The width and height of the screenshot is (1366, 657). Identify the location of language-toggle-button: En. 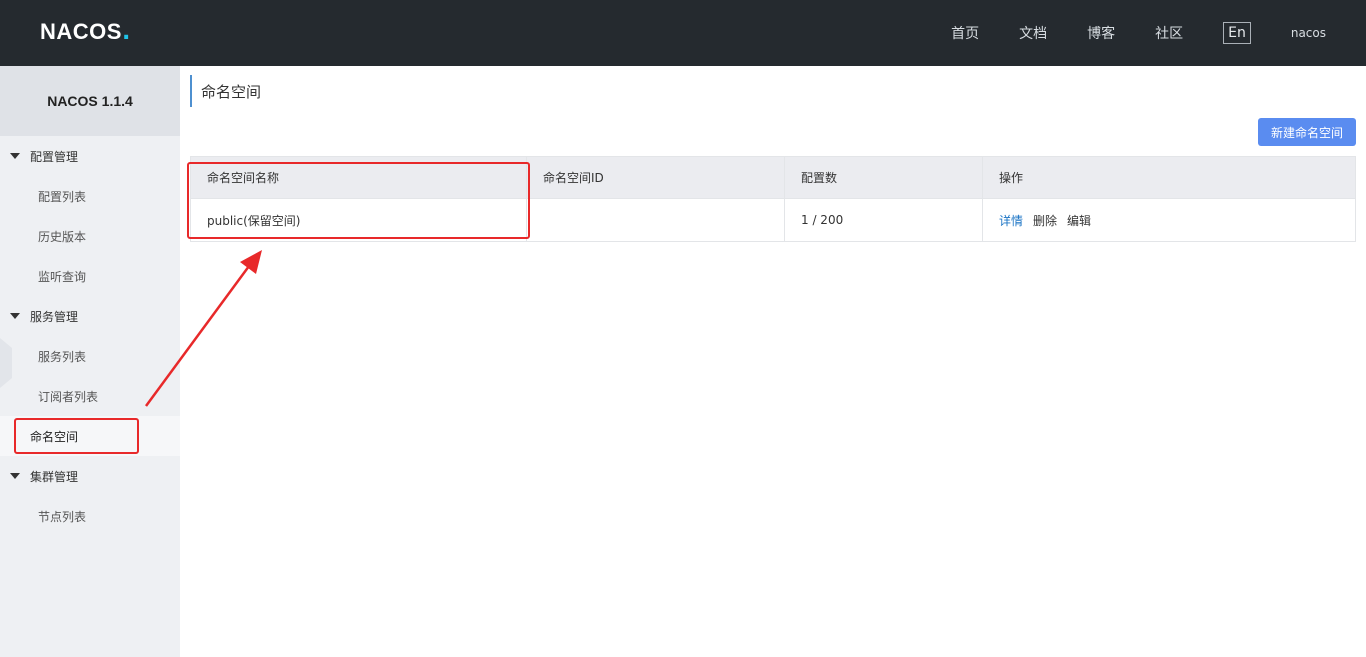
(1237, 33).